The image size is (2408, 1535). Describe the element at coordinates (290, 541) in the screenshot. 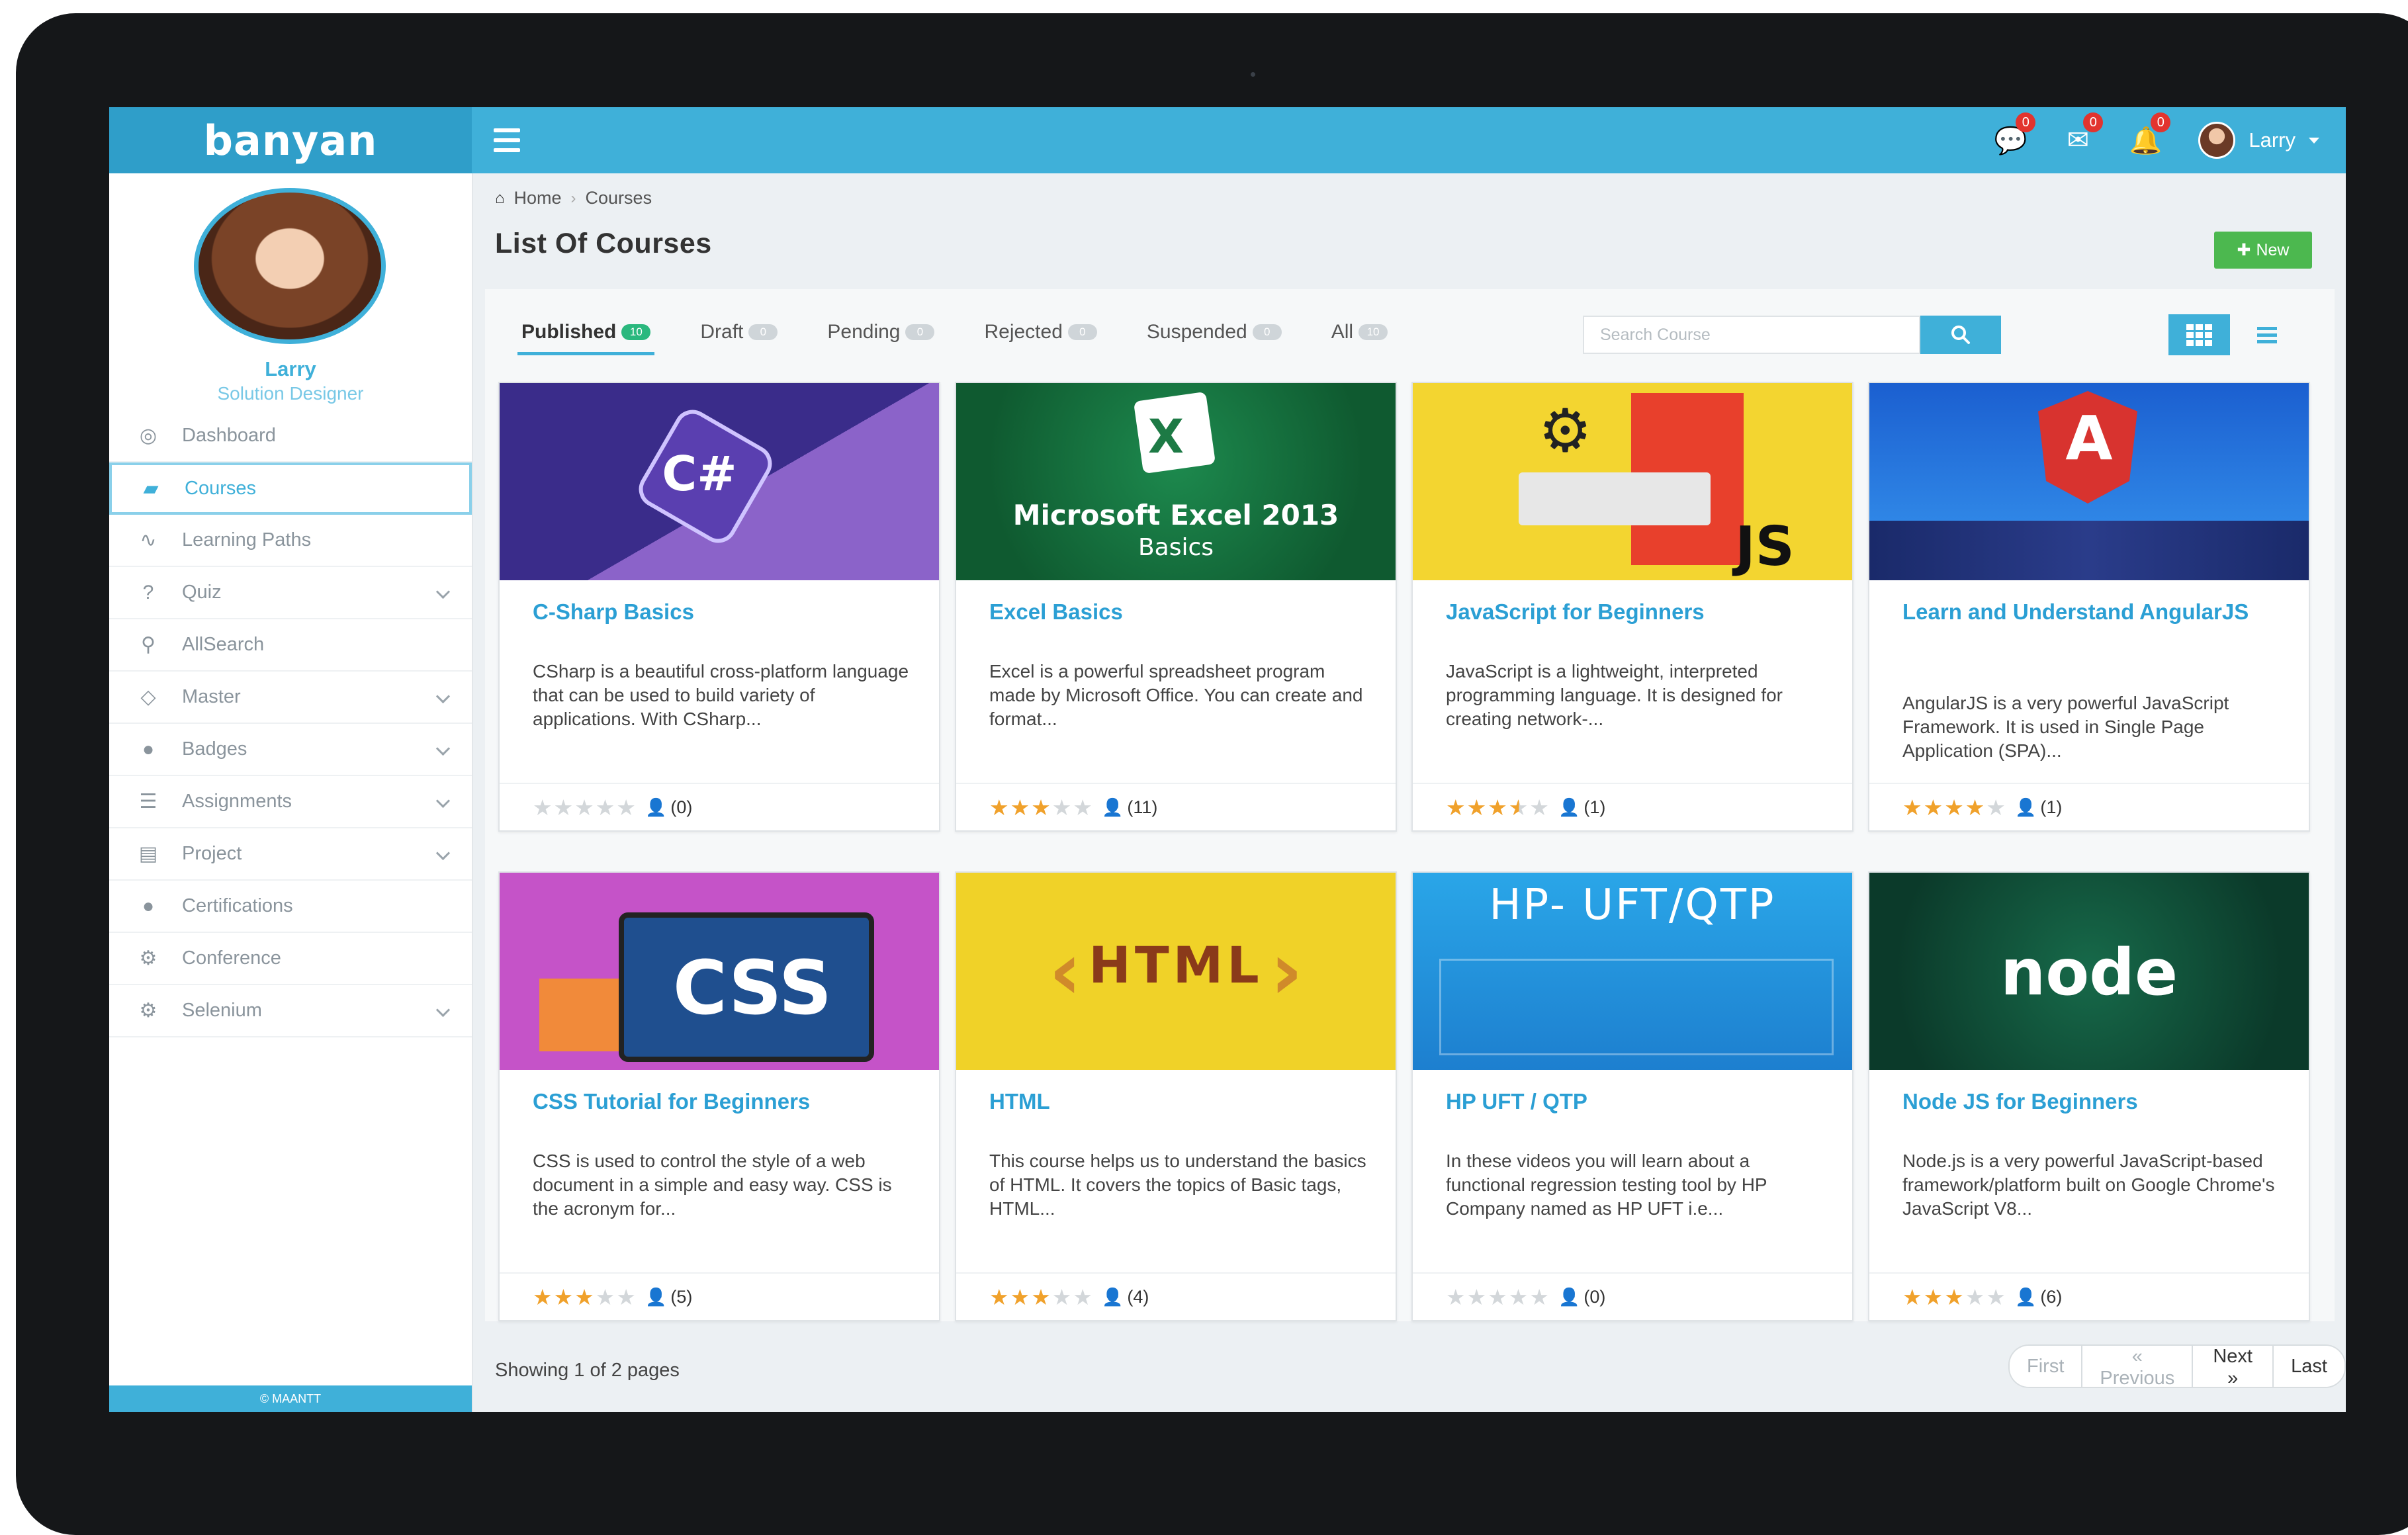

I see `sidebar-item-learning-paths: ∿ Learning Paths` at that location.